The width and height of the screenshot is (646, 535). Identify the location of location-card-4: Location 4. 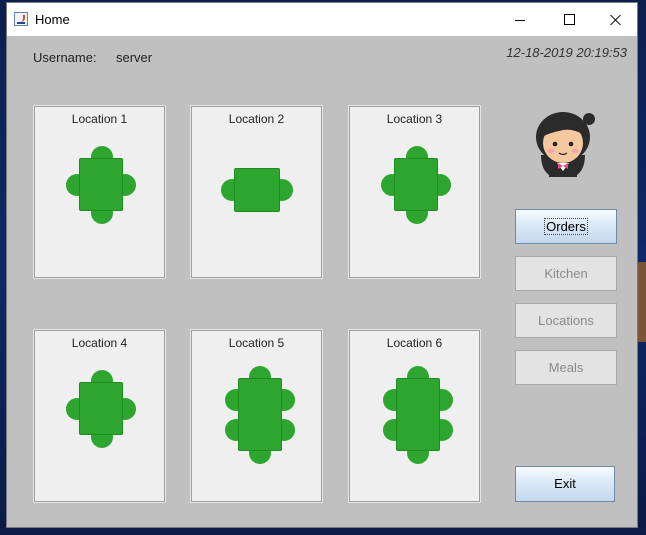
(99, 416).